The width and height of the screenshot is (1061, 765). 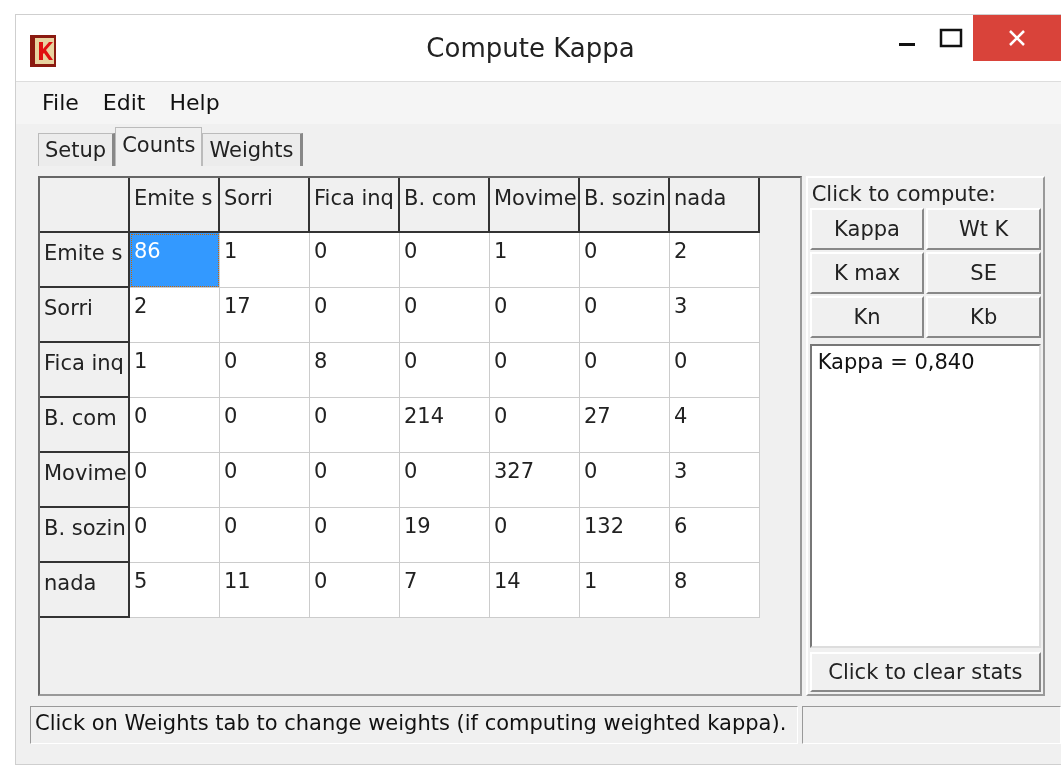 I want to click on column-header: nada, so click(x=715, y=205).